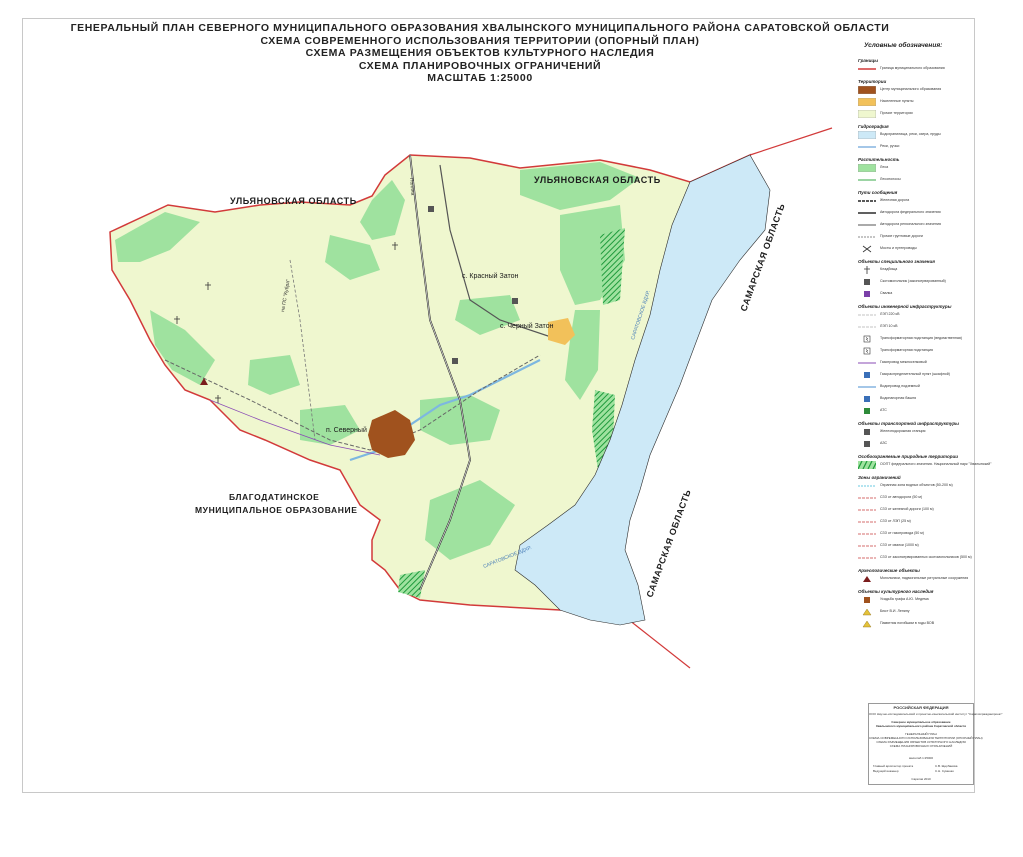  What do you see at coordinates (912, 270) in the screenshot?
I see `legend-item: Кладбища` at bounding box center [912, 270].